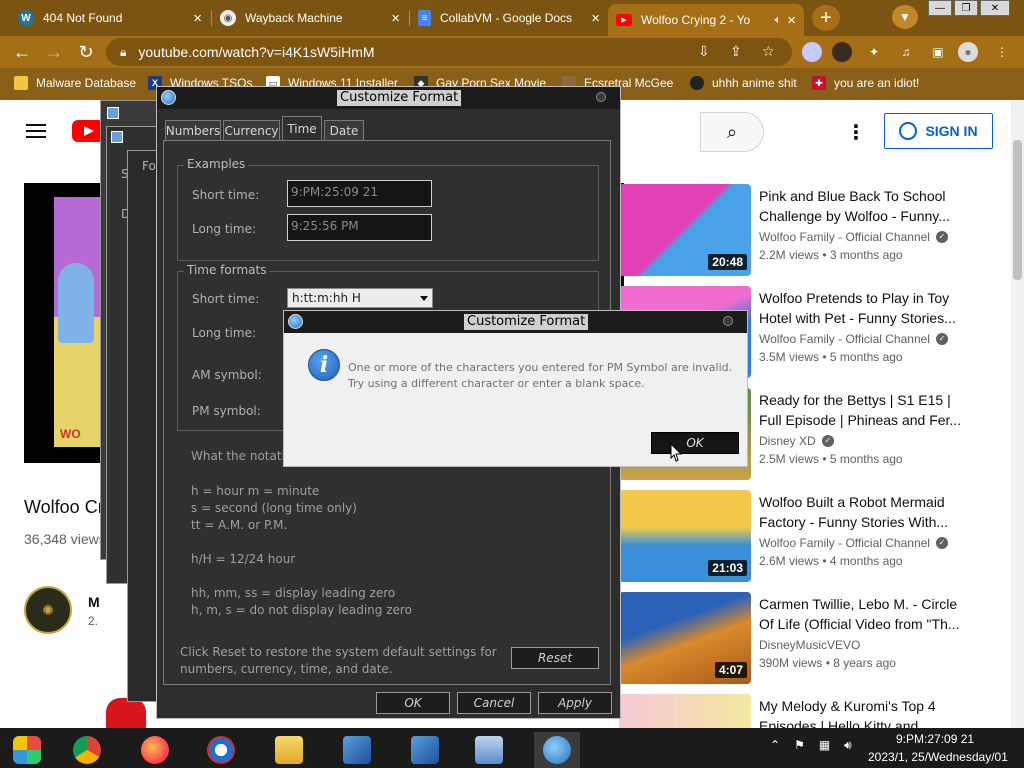 The height and width of the screenshot is (768, 1024). I want to click on clock-date: 2023/1, 25/Wednesday/01, so click(938, 757).